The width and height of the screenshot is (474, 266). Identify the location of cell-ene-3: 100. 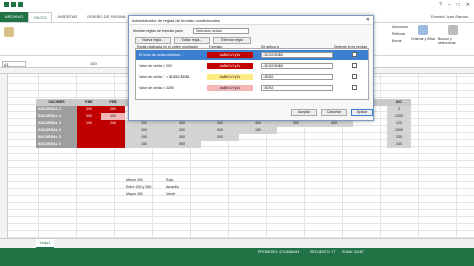
(89, 123).